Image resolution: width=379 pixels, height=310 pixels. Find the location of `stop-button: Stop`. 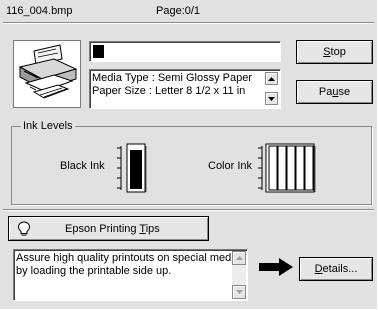

stop-button: Stop is located at coordinates (334, 52).